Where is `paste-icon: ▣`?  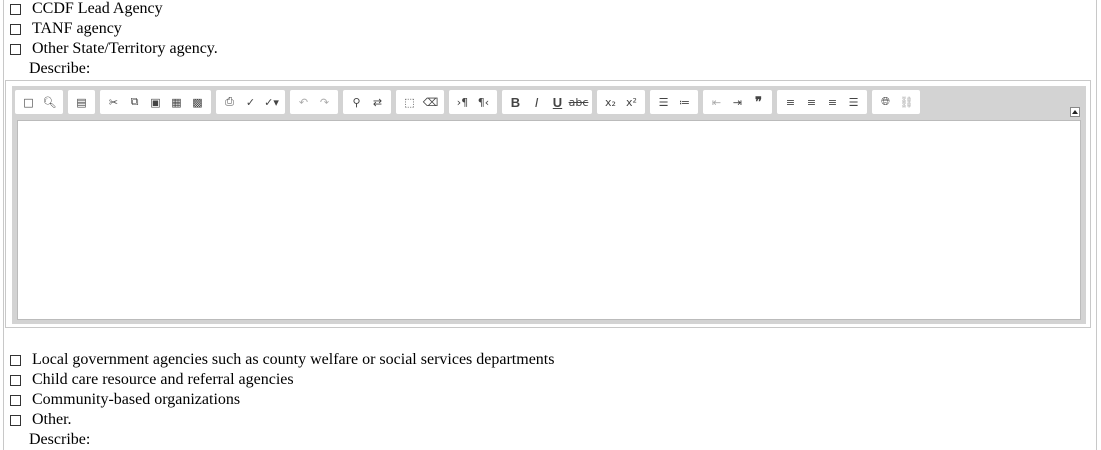 paste-icon: ▣ is located at coordinates (155, 102).